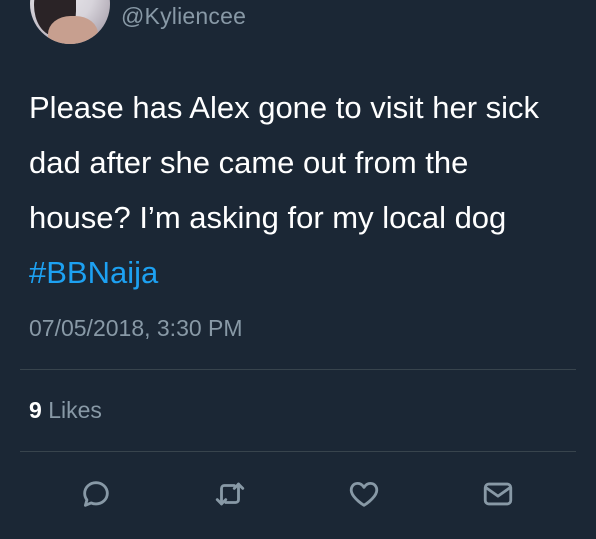 This screenshot has width=596, height=539. I want to click on tweet-timestamp: 07/05/2018, 3:30 PM, so click(136, 328).